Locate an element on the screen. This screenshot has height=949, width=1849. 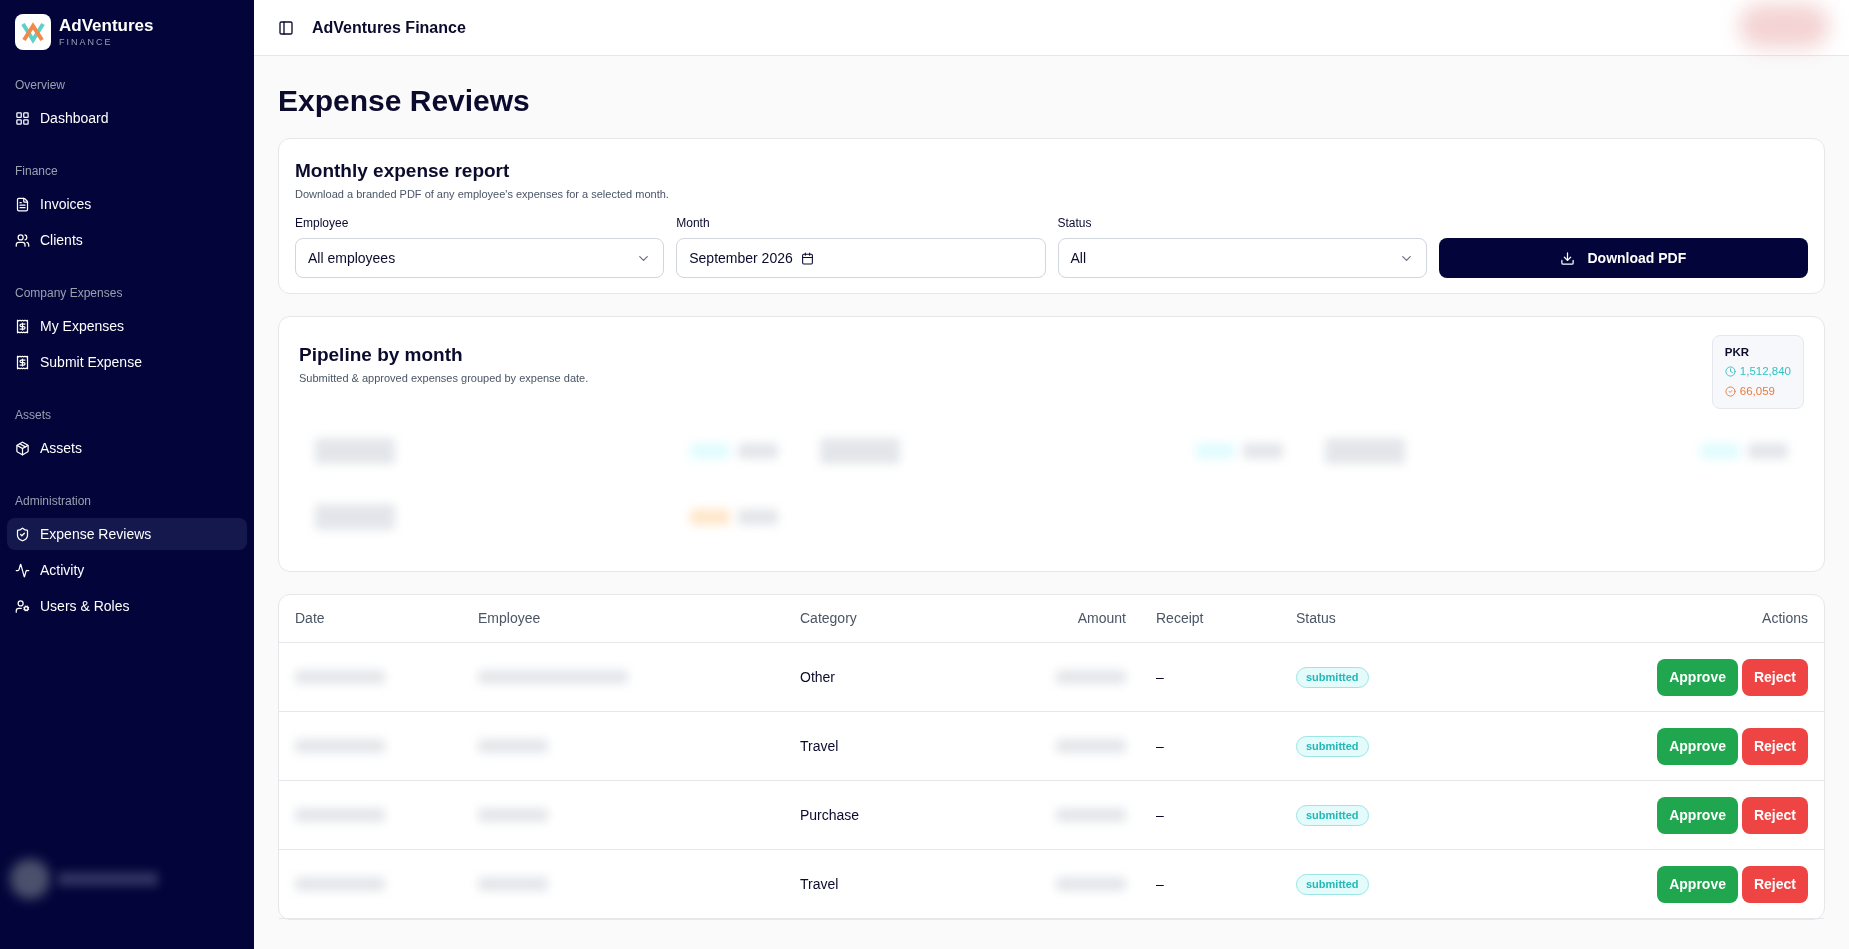
table-cell-text: Purchase is located at coordinates (830, 815).